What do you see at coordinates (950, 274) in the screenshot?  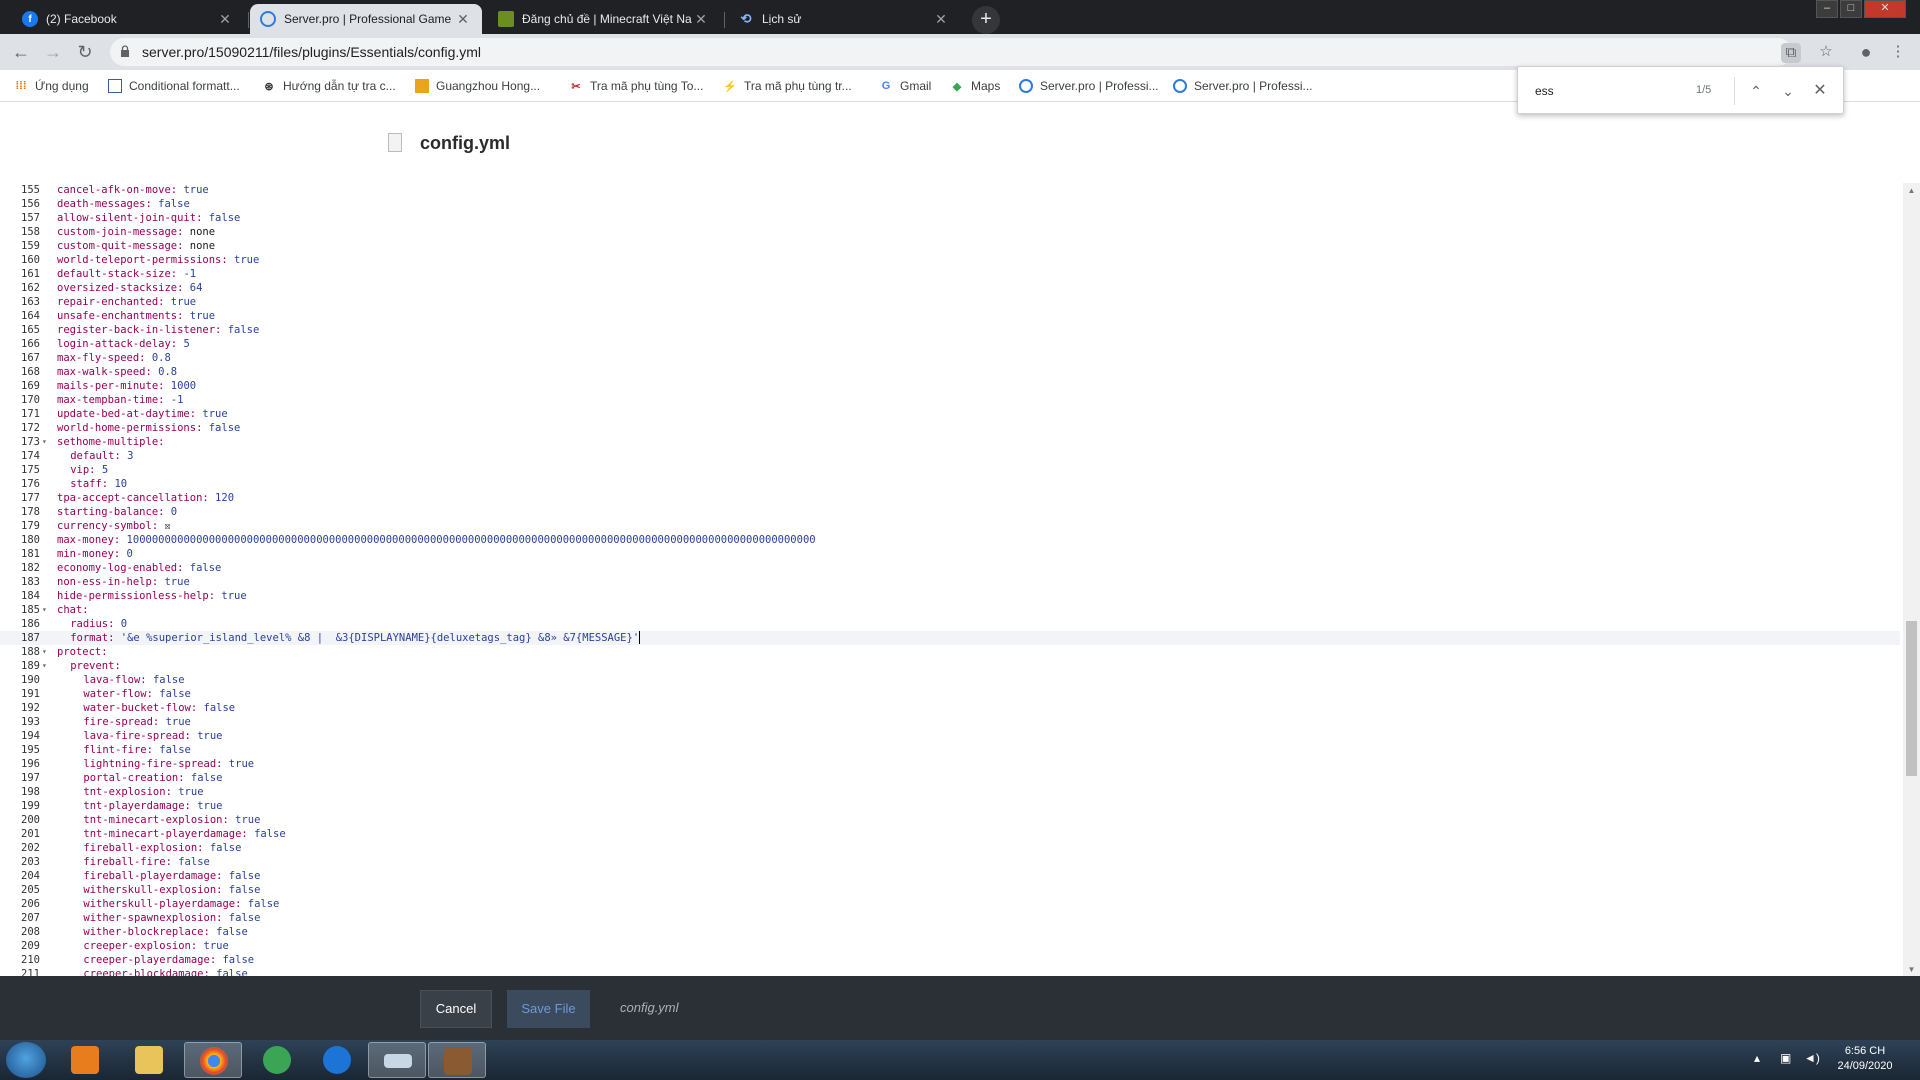 I see `code-line: 161 default-stack-size: -1` at bounding box center [950, 274].